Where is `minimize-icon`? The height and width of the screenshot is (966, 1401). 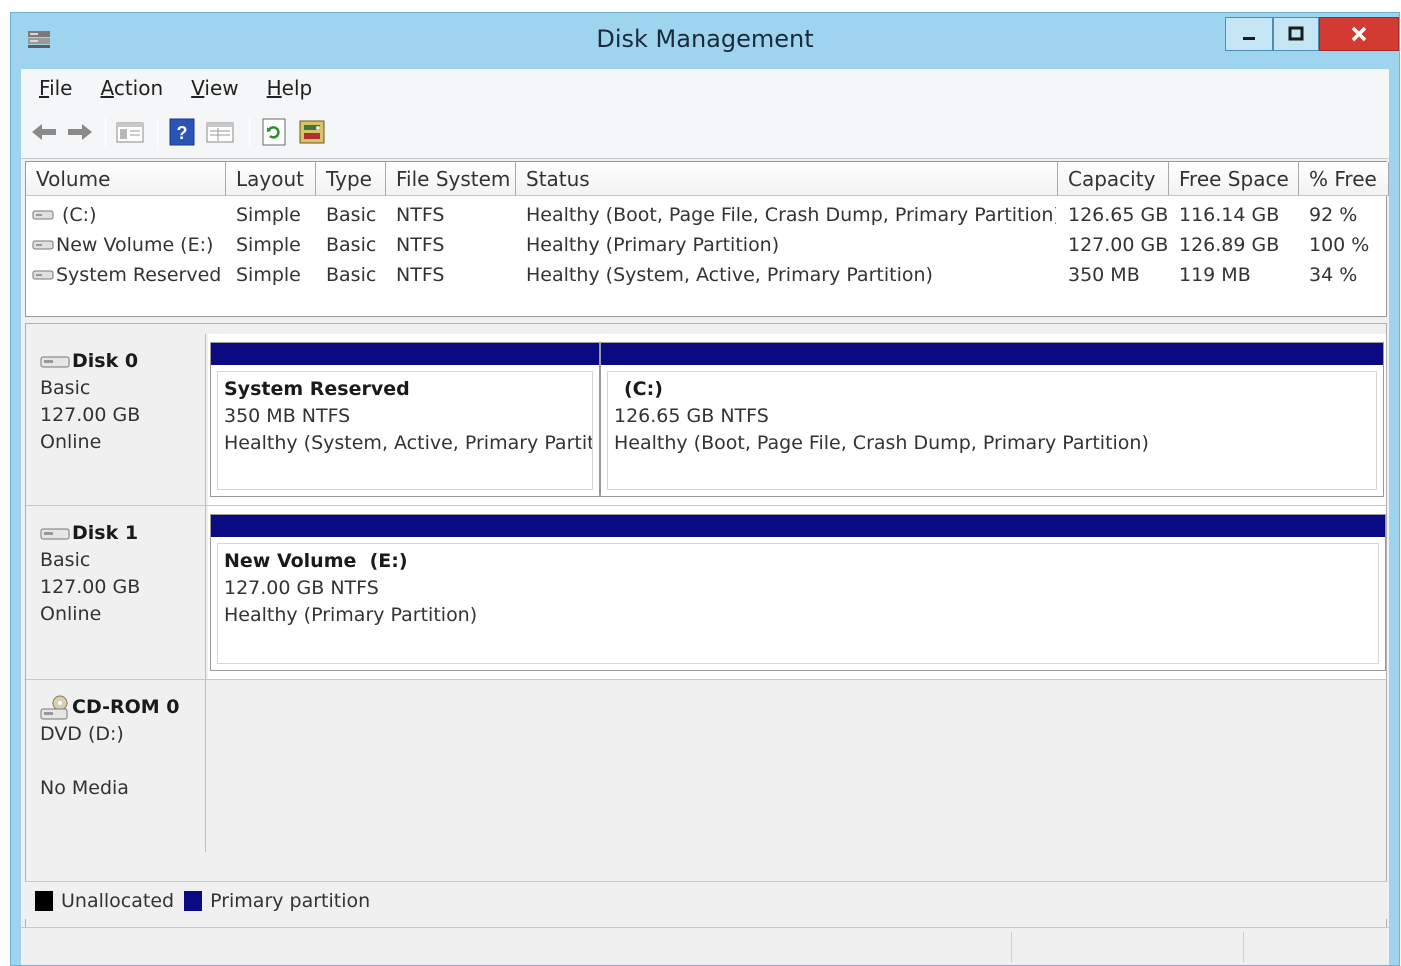 minimize-icon is located at coordinates (1249, 38).